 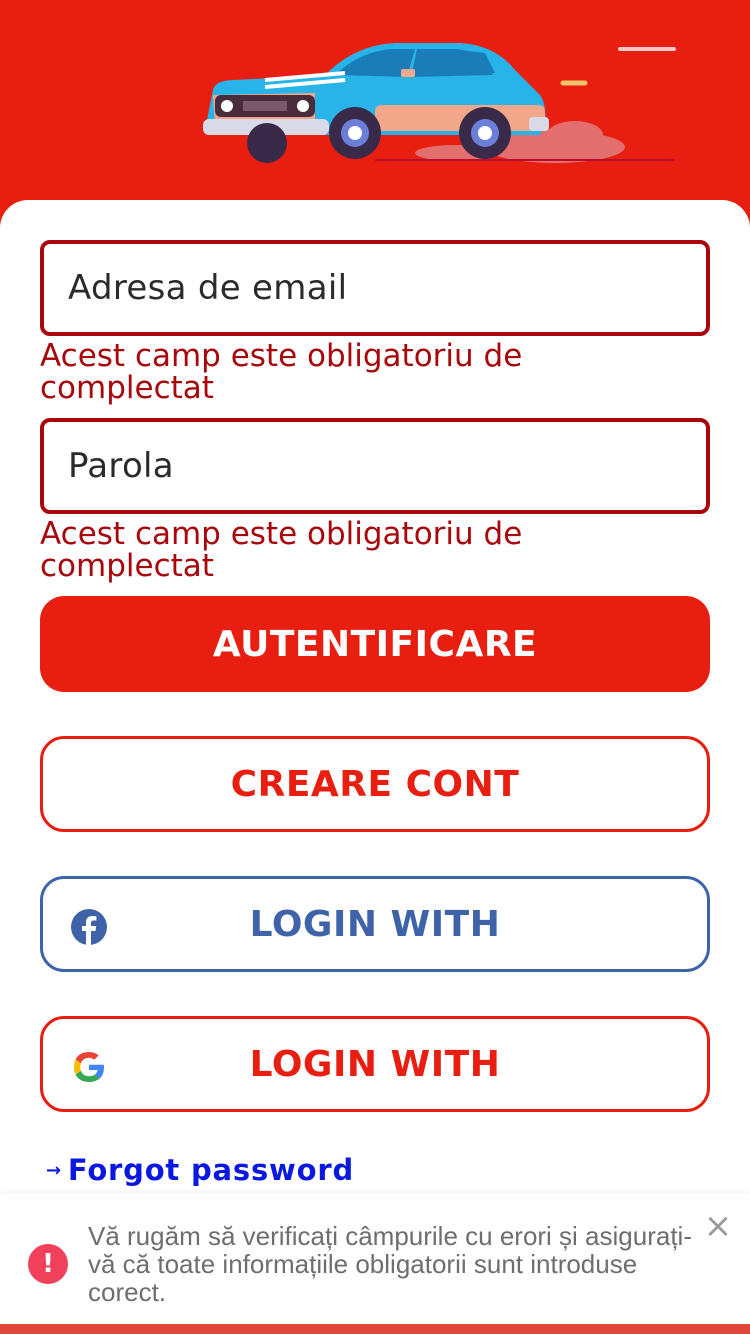 I want to click on facebook-login-button: LOGIN WITH, so click(x=375, y=924).